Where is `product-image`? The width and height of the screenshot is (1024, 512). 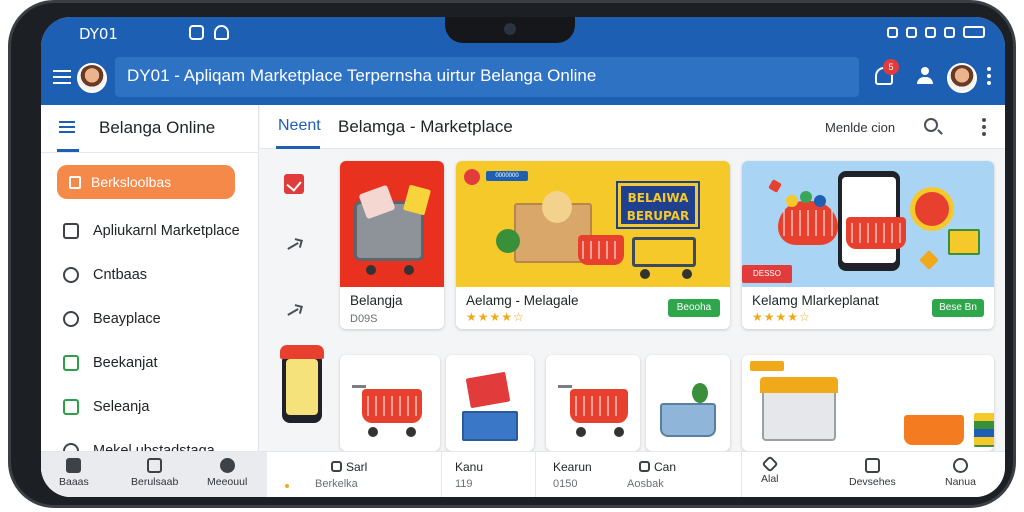 product-image is located at coordinates (392, 224).